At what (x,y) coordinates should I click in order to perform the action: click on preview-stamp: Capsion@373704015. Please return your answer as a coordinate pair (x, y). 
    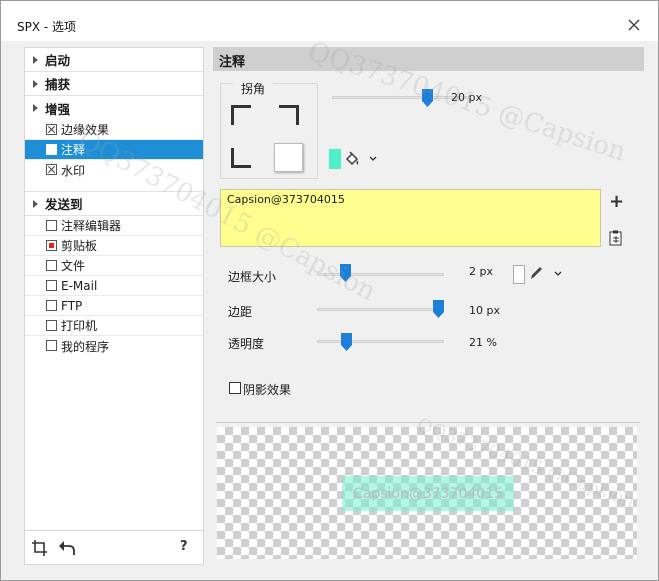
    Looking at the image, I should click on (428, 493).